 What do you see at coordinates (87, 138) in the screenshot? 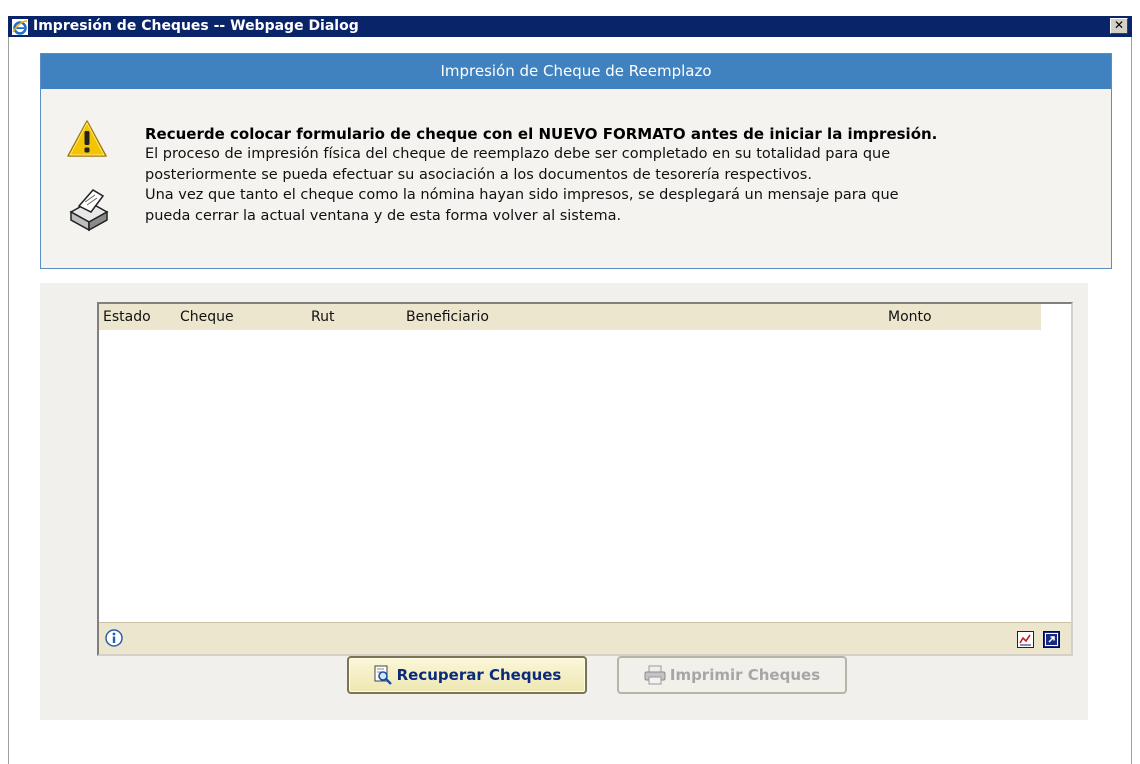
I see `warning-icon` at bounding box center [87, 138].